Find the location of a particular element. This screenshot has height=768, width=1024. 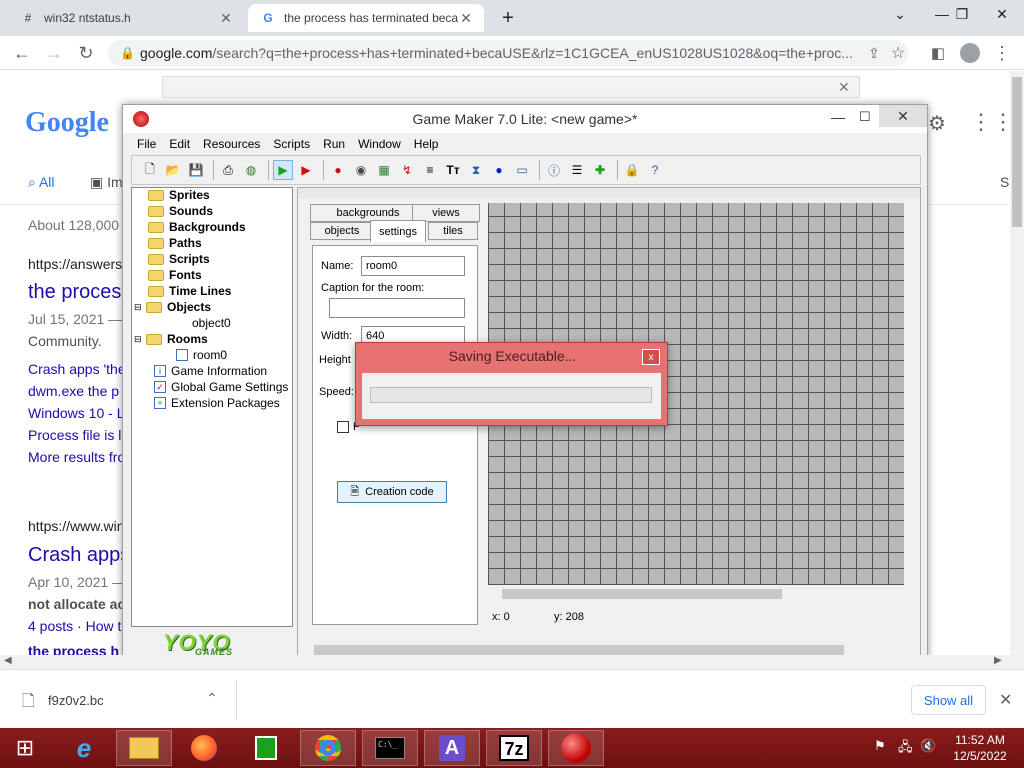

taskbar-font-app: A is located at coordinates (452, 748).